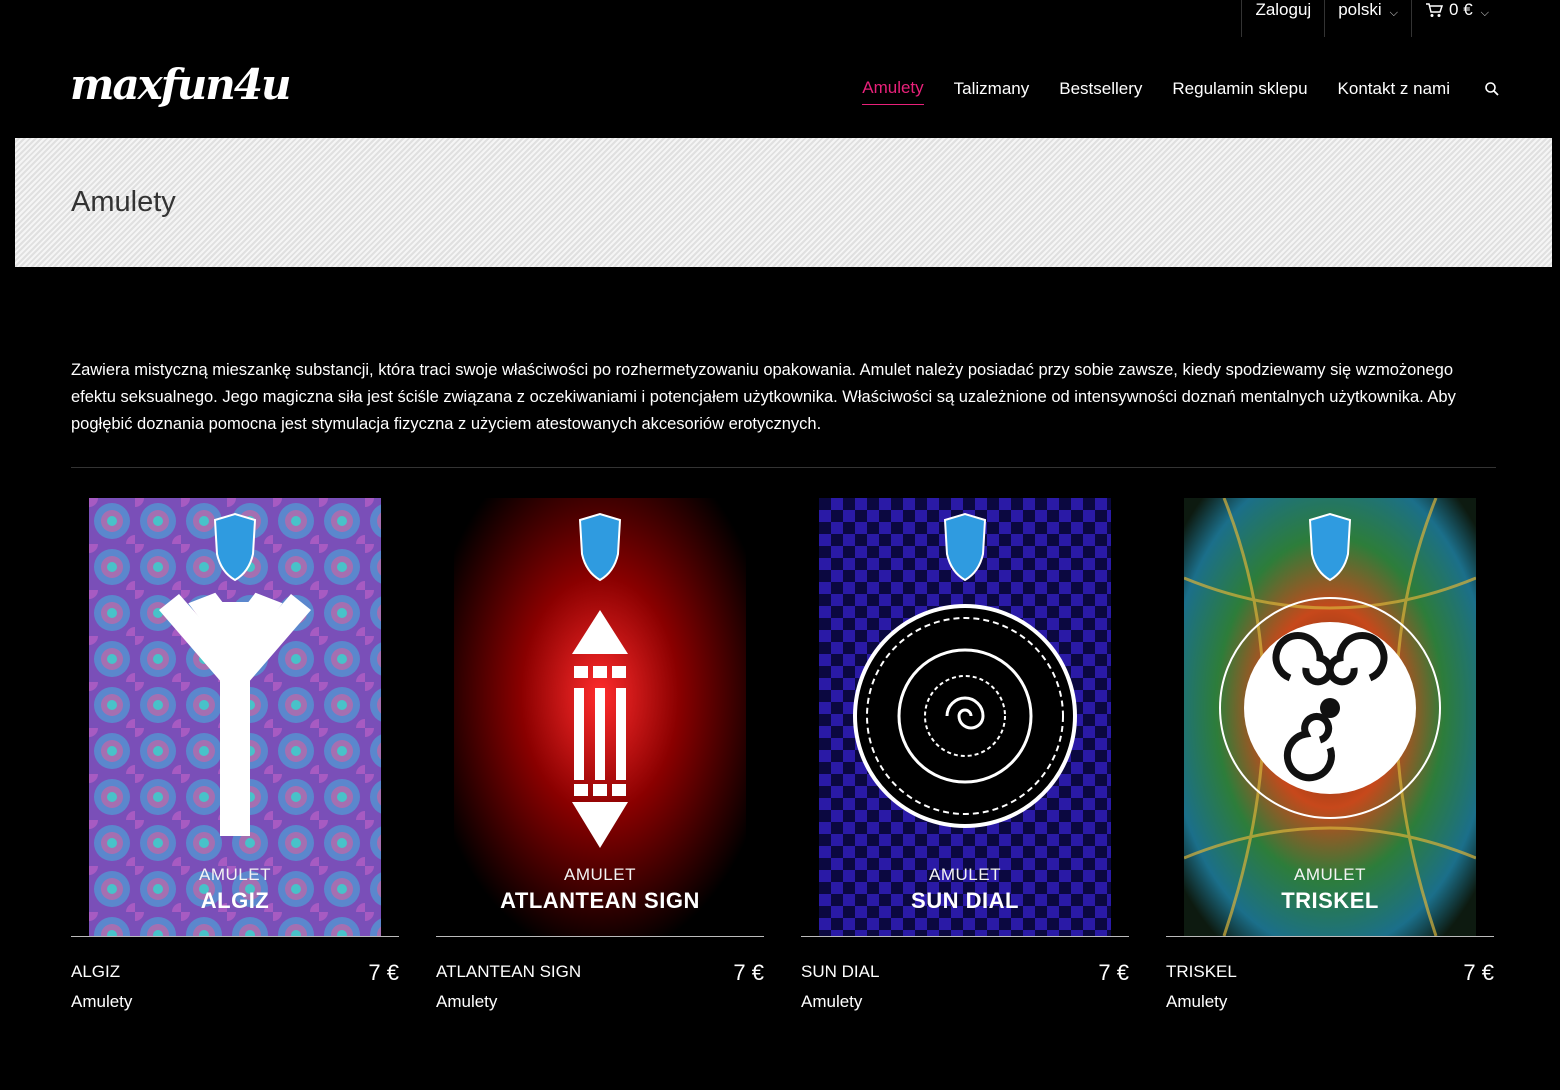 This screenshot has width=1560, height=1090. I want to click on logo-mark: maxfun4u, so click(181, 84).